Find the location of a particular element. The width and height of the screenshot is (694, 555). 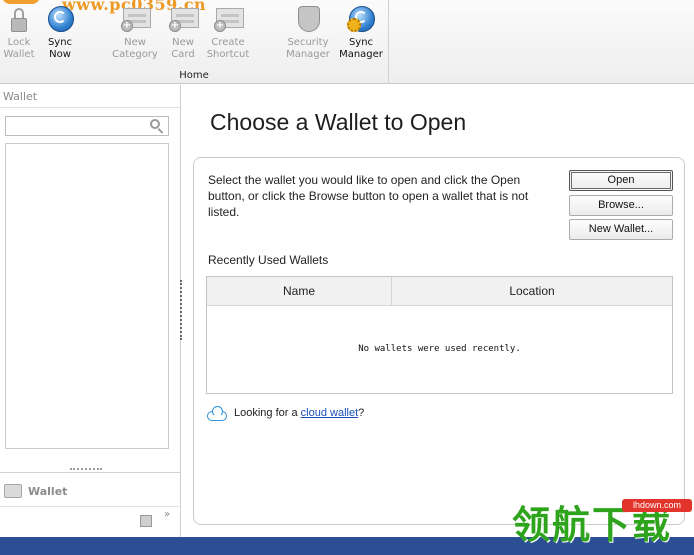

configure-buttons-icon is located at coordinates (146, 521).